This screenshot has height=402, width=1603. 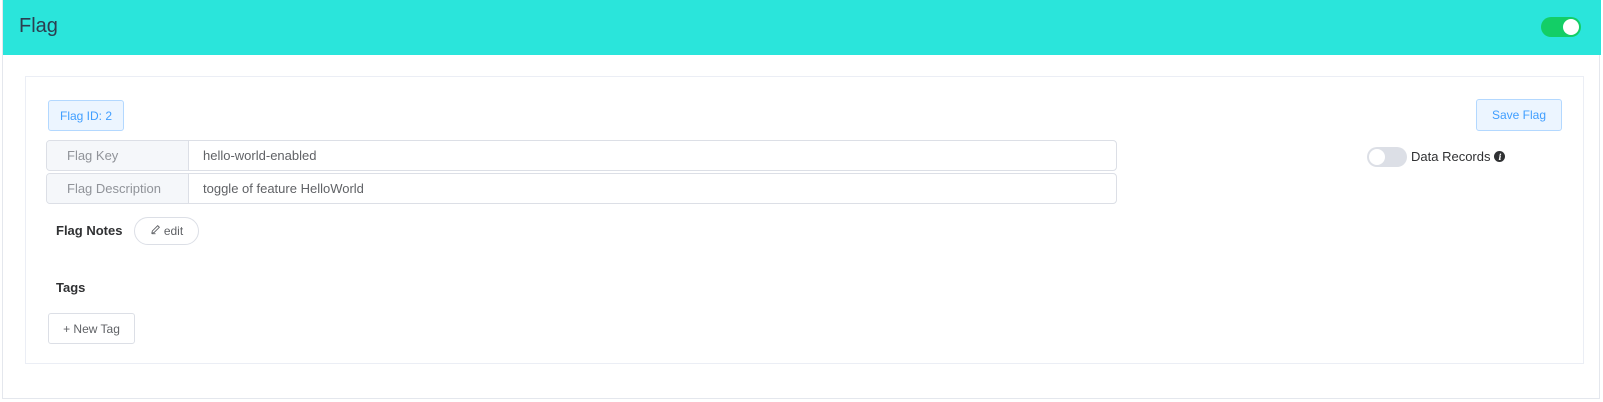 What do you see at coordinates (1519, 115) in the screenshot?
I see `save-flag-button: Save Flag` at bounding box center [1519, 115].